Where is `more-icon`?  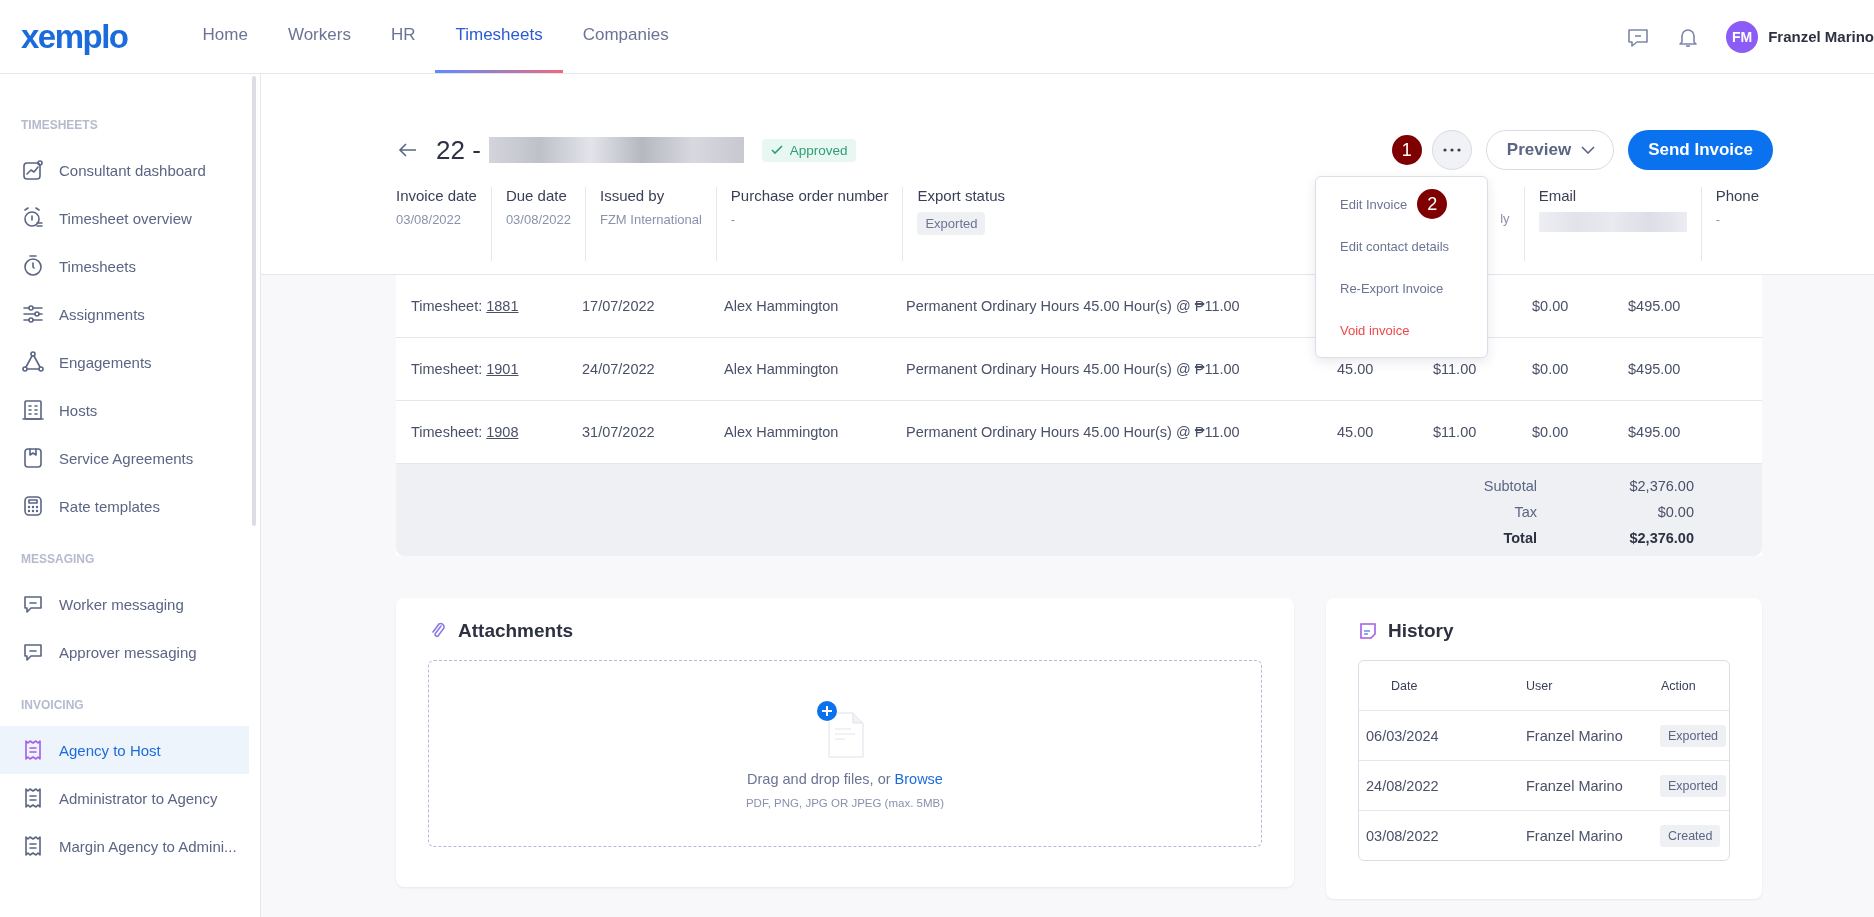
more-icon is located at coordinates (1451, 150).